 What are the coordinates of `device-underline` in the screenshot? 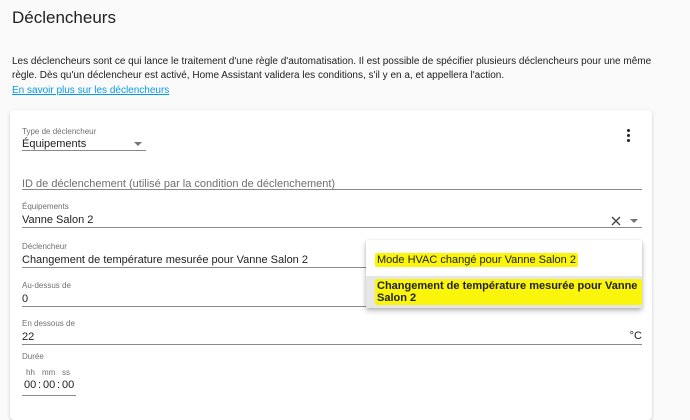 It's located at (332, 227).